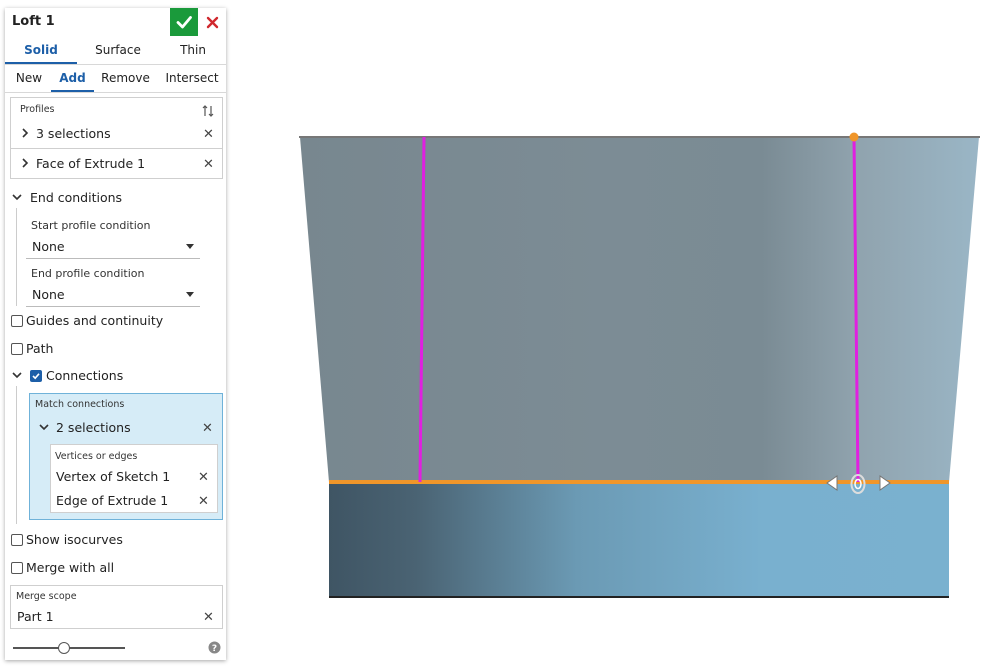  I want to click on merge-scope-field: Merge scope Part 1 ✕, so click(116, 607).